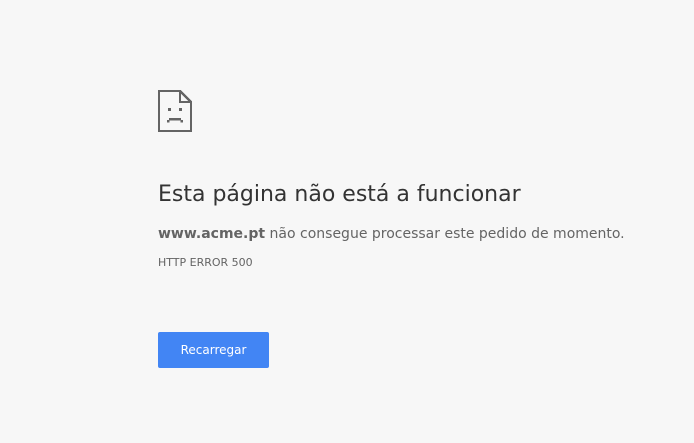 Image resolution: width=694 pixels, height=443 pixels. What do you see at coordinates (175, 111) in the screenshot?
I see `sad-page-icon` at bounding box center [175, 111].